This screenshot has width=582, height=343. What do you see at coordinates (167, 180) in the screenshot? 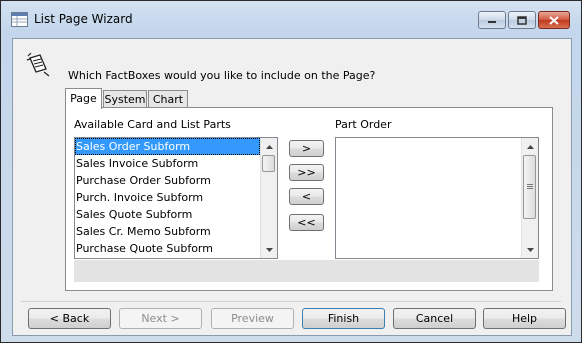
I see `list-item: Purchase Order Subform` at bounding box center [167, 180].